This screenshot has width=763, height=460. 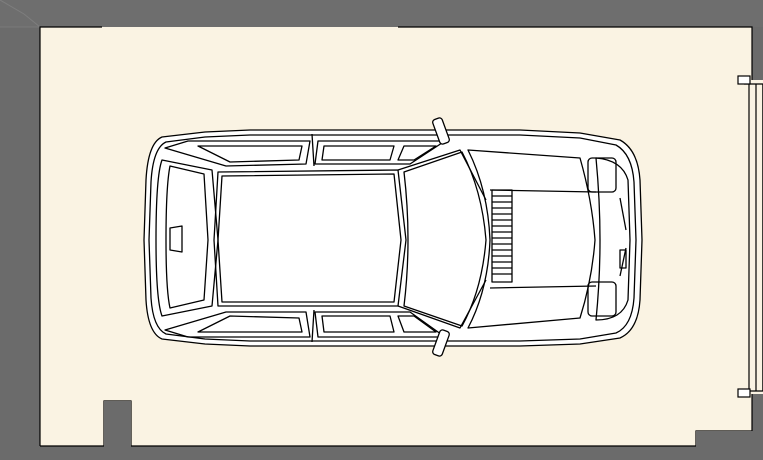 I want to click on wall-pier, so click(x=117, y=430).